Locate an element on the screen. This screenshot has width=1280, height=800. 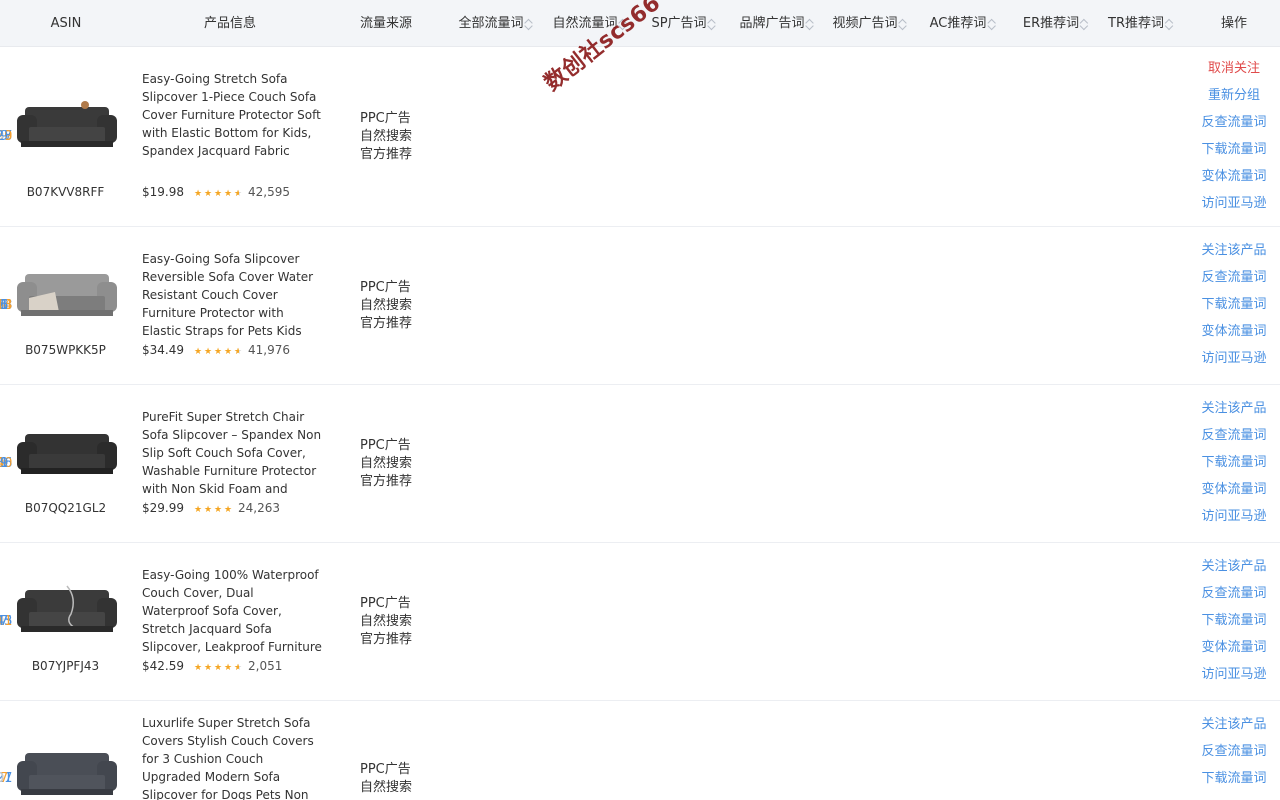
tr-keyword-count: 15 is located at coordinates (4, 305).